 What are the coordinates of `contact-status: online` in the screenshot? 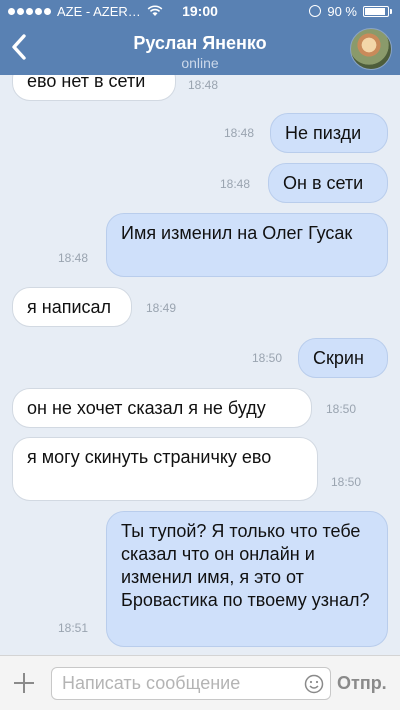 It's located at (200, 63).